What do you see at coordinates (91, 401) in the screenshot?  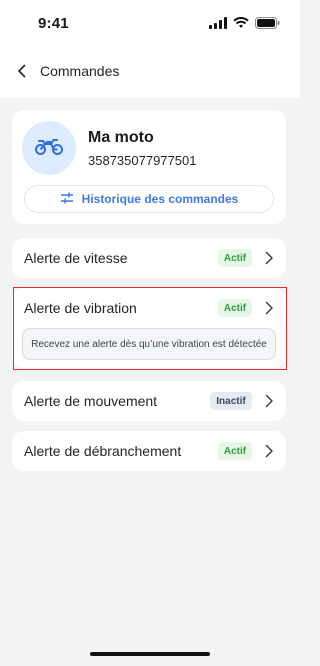 I see `alert-movement-label: Alerte de mouvement` at bounding box center [91, 401].